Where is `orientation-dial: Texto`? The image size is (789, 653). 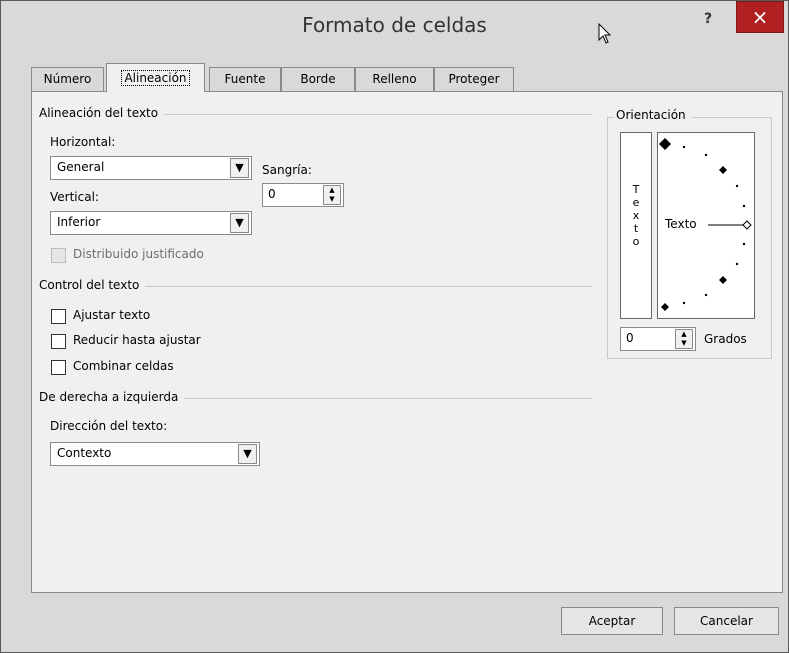
orientation-dial: Texto is located at coordinates (706, 225).